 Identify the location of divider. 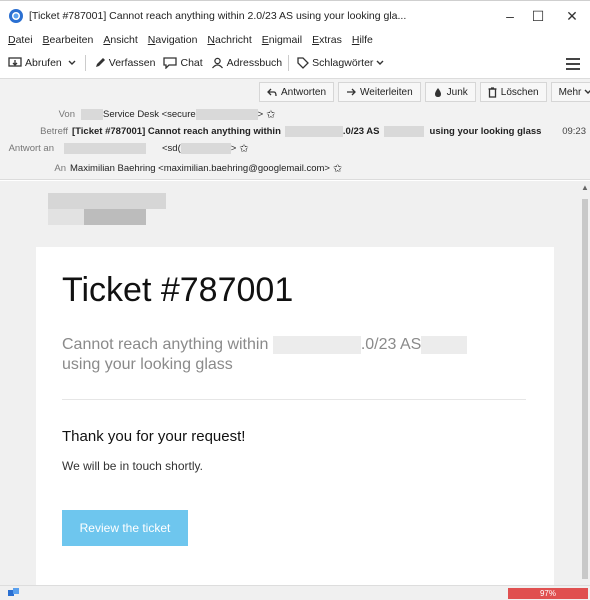
(294, 399).